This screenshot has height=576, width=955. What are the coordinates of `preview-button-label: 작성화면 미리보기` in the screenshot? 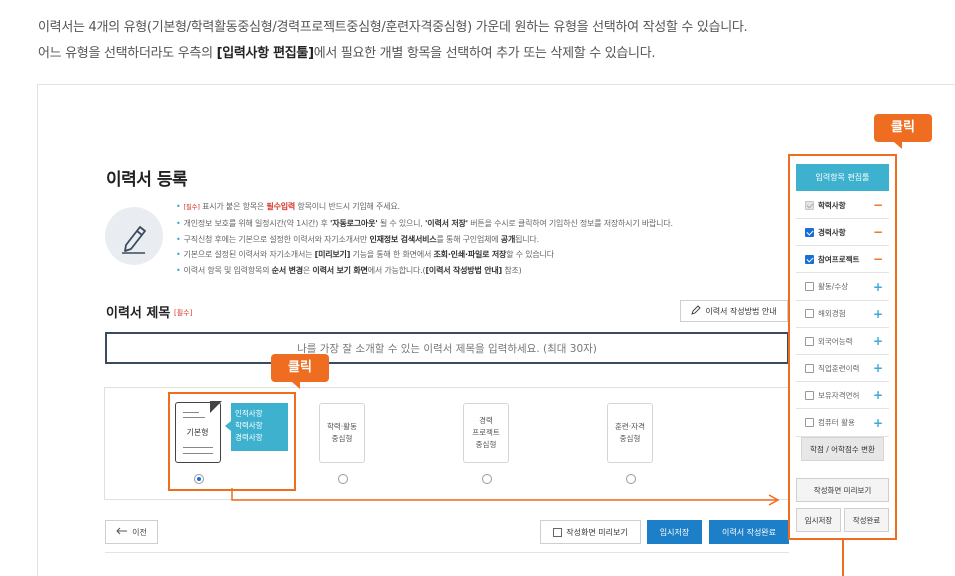 It's located at (597, 532).